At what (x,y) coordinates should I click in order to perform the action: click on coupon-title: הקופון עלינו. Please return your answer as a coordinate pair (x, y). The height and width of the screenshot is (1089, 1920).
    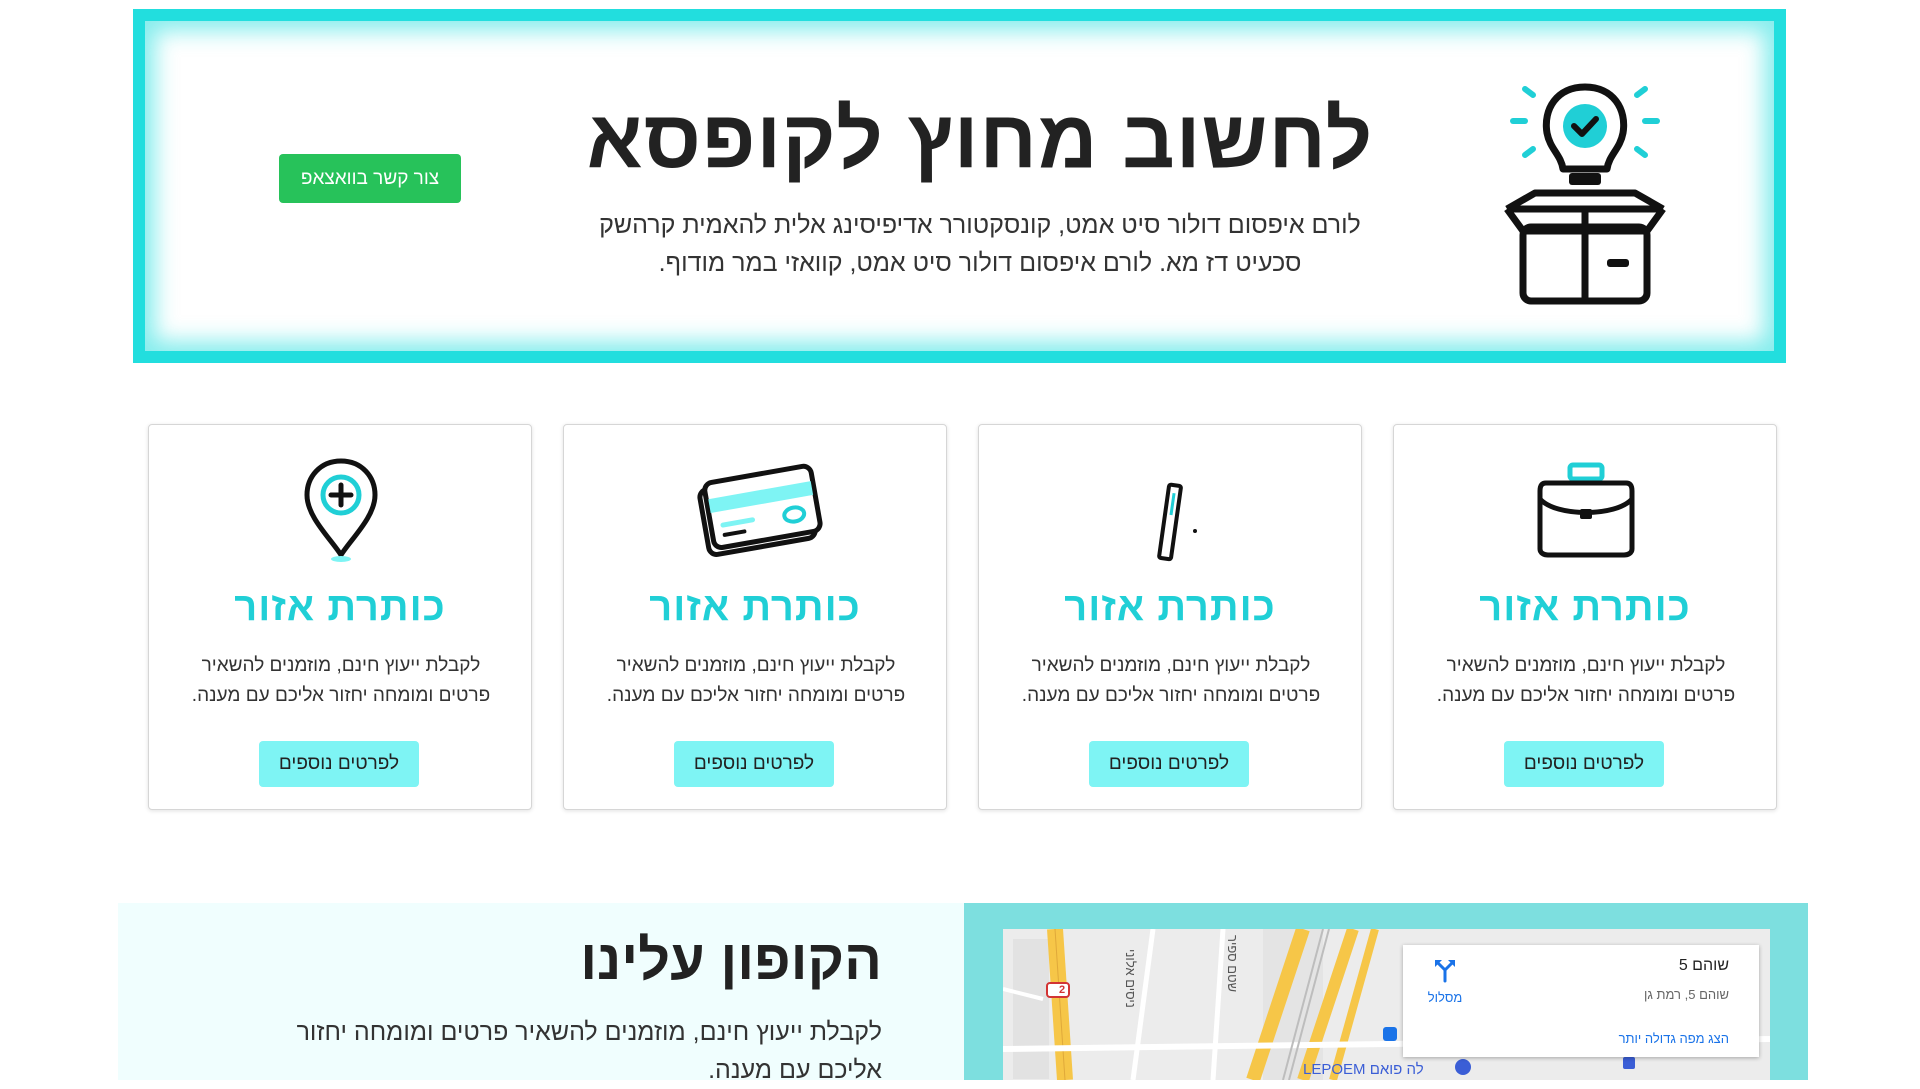
    Looking at the image, I should click on (731, 959).